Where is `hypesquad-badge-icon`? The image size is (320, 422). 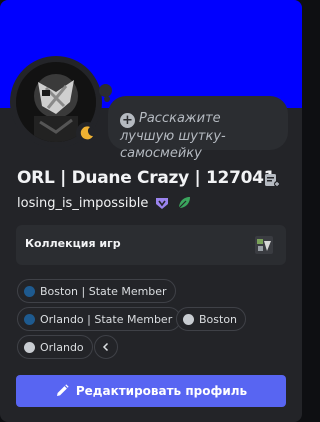
hypesquad-badge-icon is located at coordinates (162, 203).